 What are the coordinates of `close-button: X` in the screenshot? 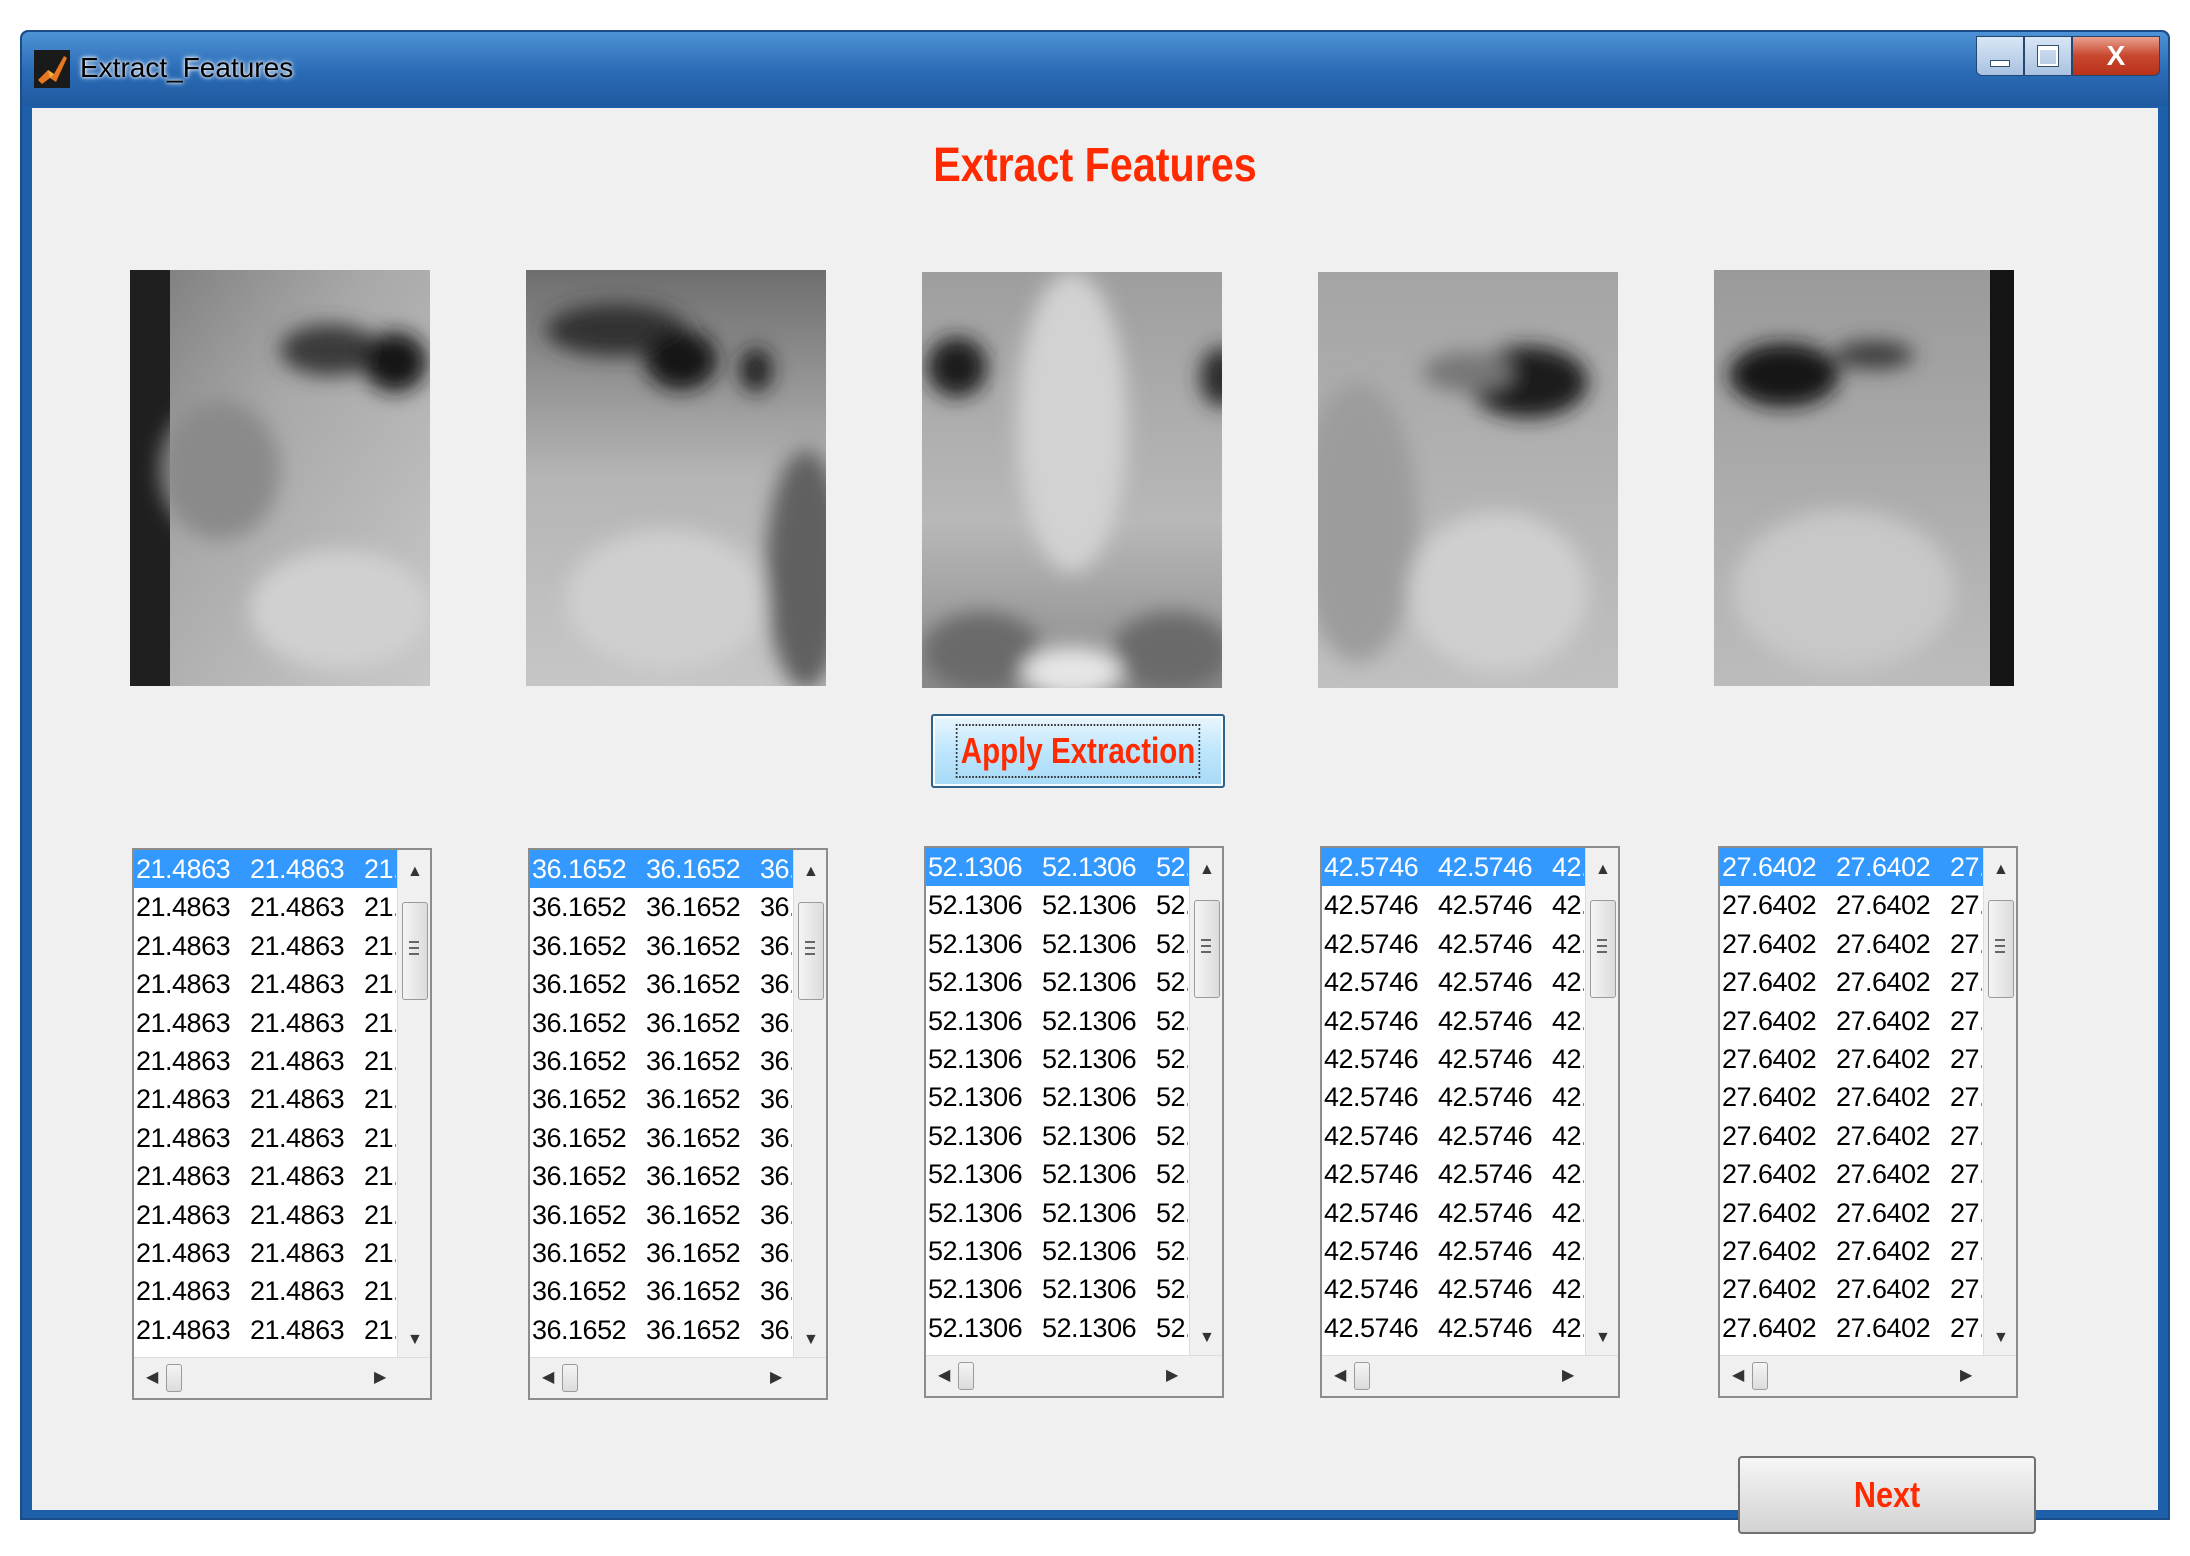 It's located at (2116, 56).